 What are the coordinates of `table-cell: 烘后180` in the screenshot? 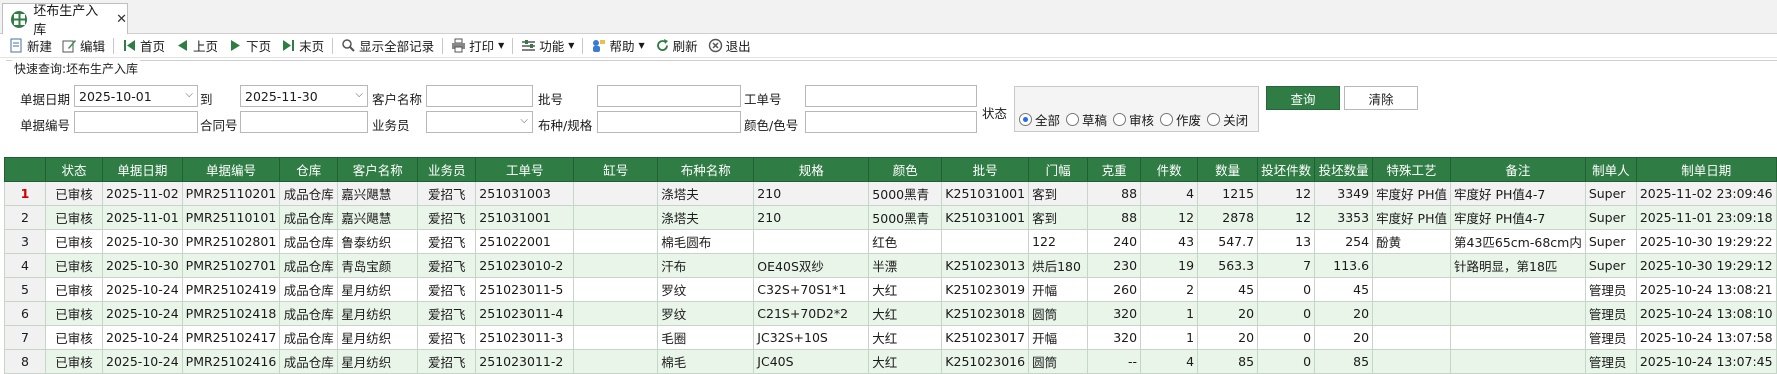 It's located at (1058, 265).